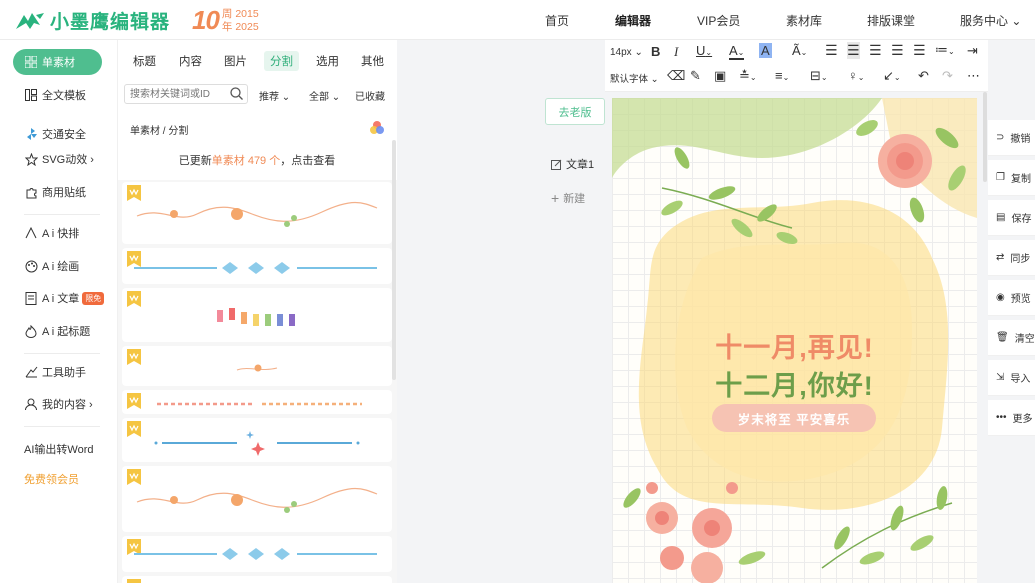 Image resolution: width=1035 pixels, height=583 pixels. I want to click on nav-vip: VIP会员, so click(718, 20).